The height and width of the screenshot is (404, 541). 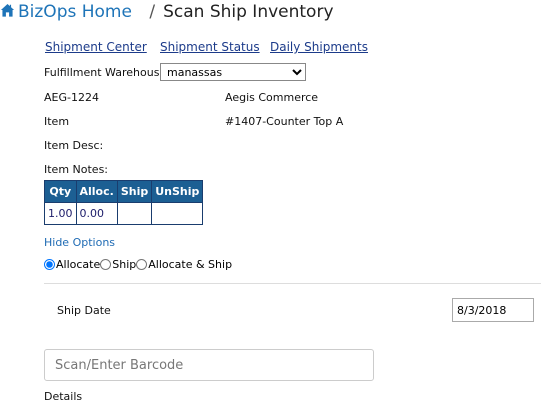 I want to click on ship-cell, so click(x=134, y=213).